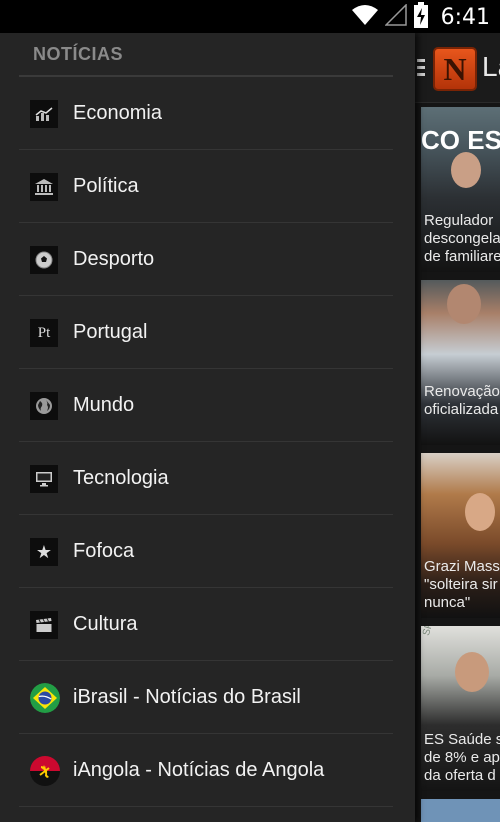 The width and height of the screenshot is (500, 822). I want to click on action-bar: N La, so click(457, 68).